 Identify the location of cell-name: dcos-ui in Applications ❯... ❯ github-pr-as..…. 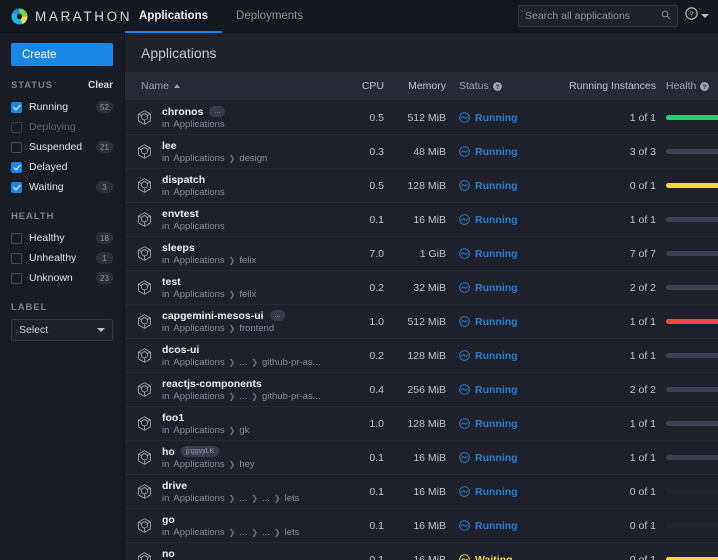
(232, 356).